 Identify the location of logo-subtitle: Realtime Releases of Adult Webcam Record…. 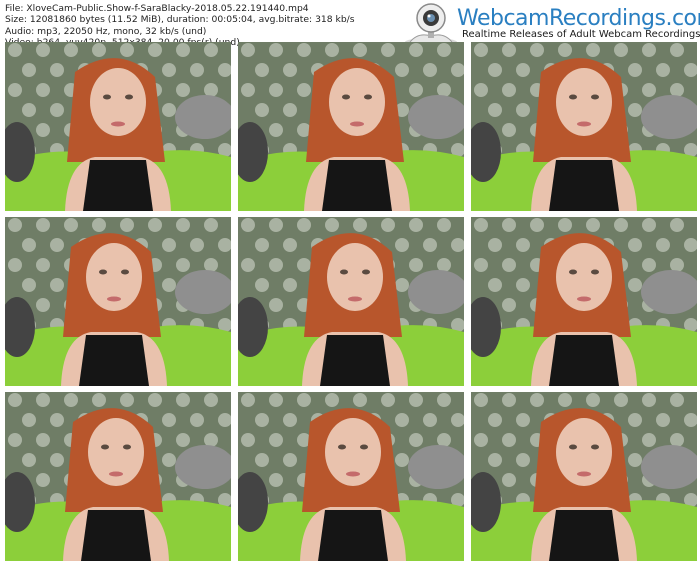
(581, 34).